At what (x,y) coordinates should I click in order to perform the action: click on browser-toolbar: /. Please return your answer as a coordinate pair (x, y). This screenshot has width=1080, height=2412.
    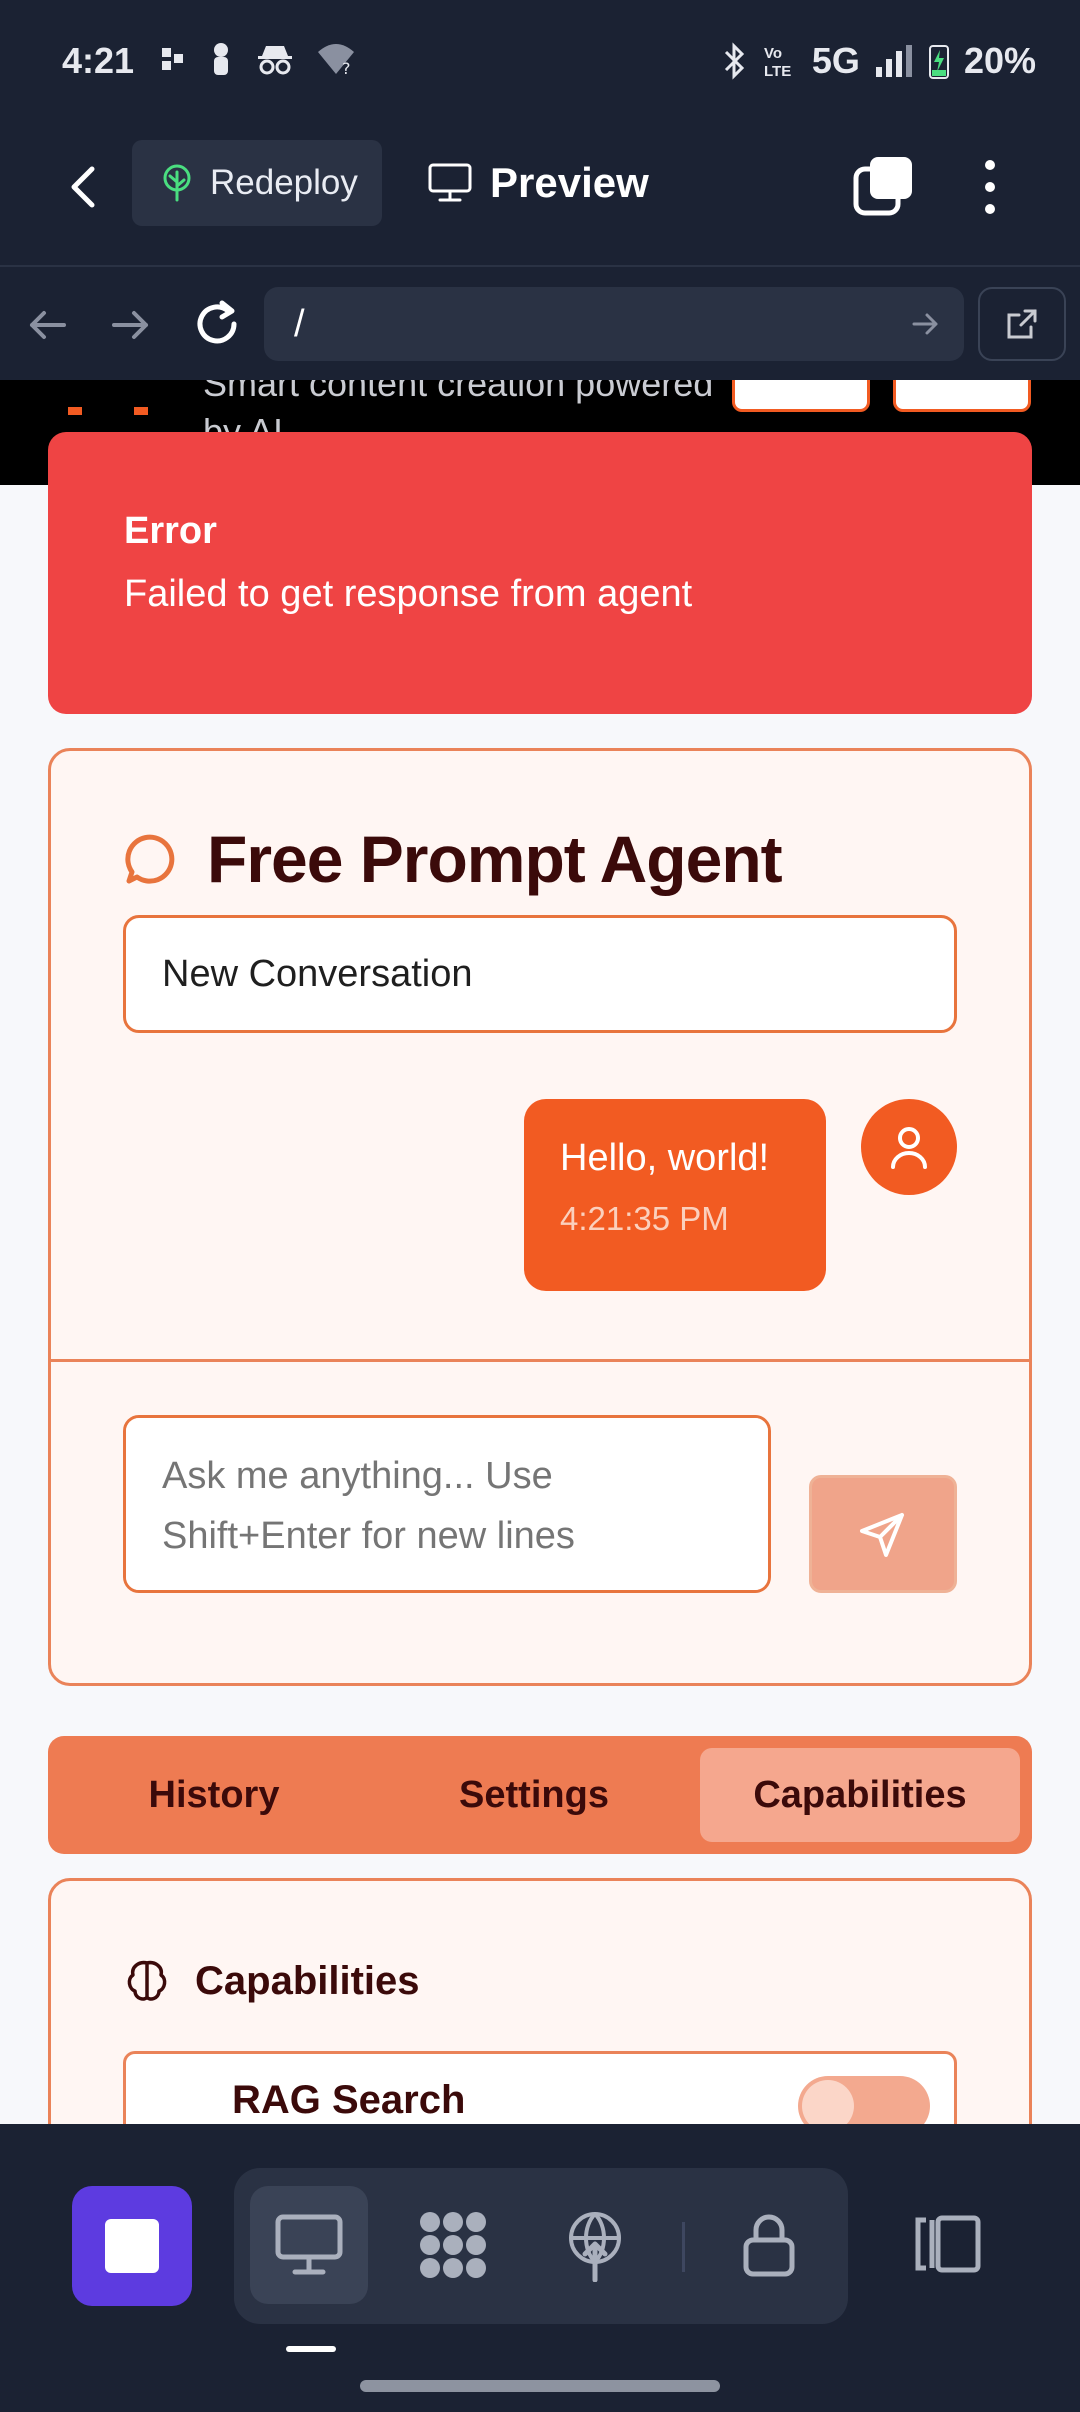
    Looking at the image, I should click on (540, 322).